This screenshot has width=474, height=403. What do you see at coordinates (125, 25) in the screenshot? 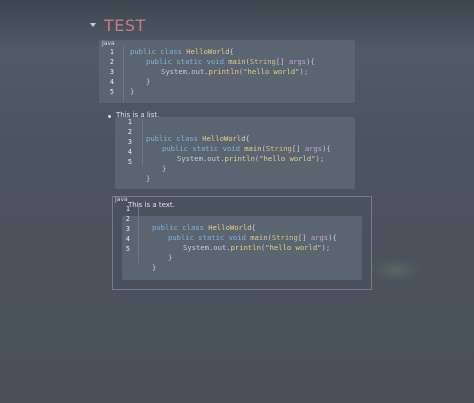
I see `heading-title: TEST` at bounding box center [125, 25].